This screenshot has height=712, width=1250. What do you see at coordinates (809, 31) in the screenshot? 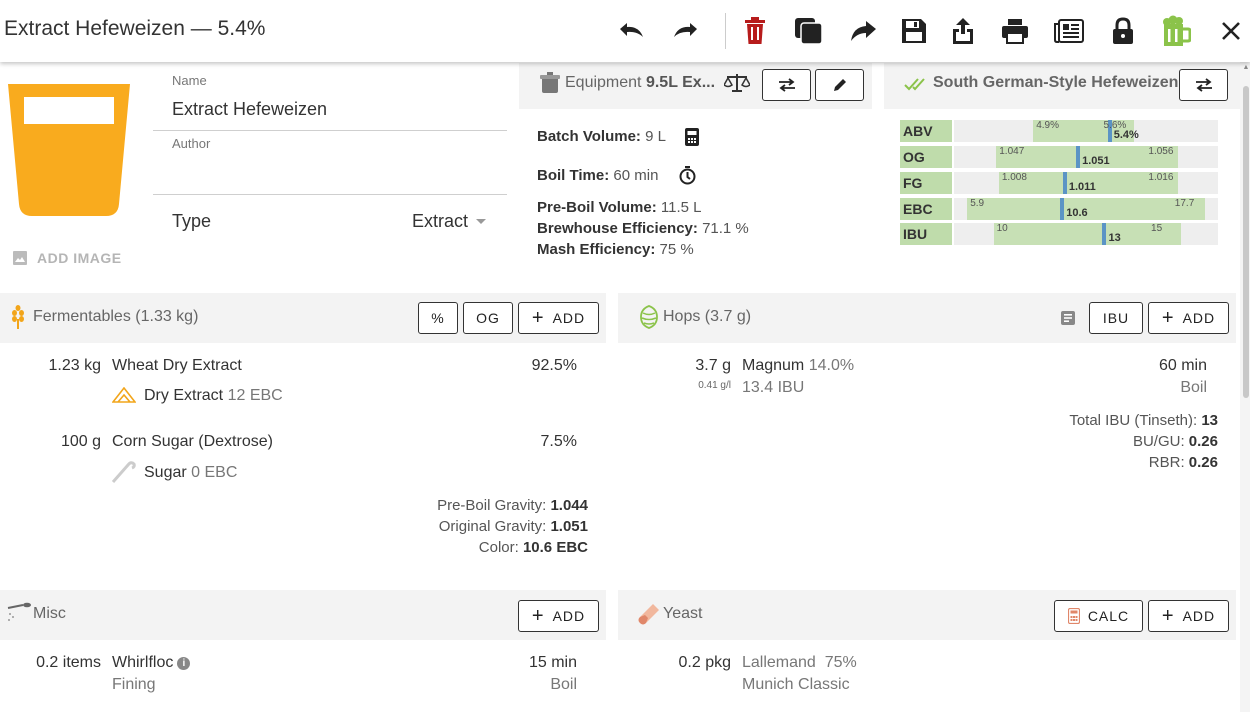
I see `copy-icon` at bounding box center [809, 31].